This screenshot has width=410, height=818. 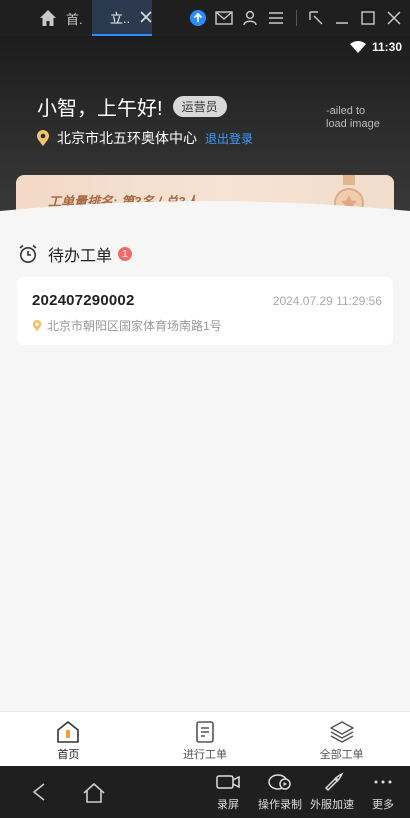 What do you see at coordinates (368, 18) in the screenshot?
I see `maximize-icon` at bounding box center [368, 18].